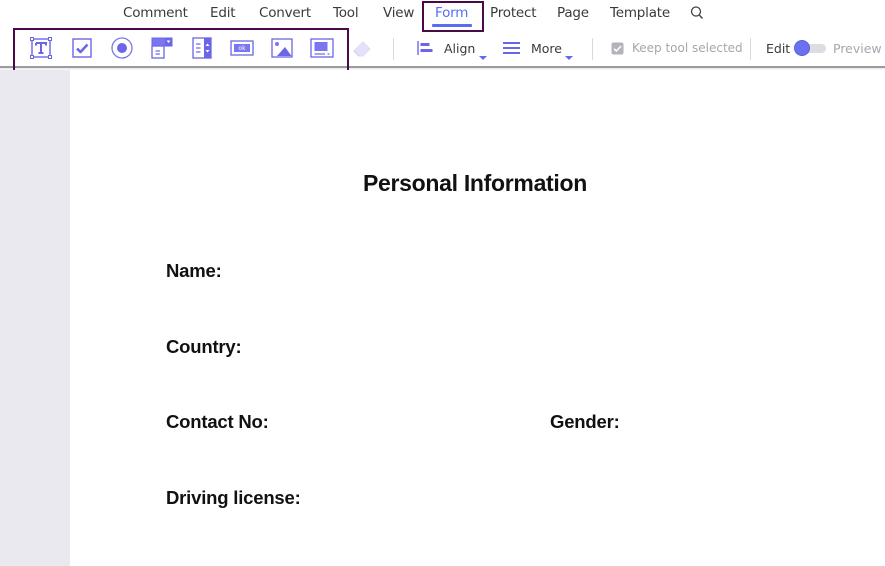  I want to click on document-title: Personal Information, so click(475, 183).